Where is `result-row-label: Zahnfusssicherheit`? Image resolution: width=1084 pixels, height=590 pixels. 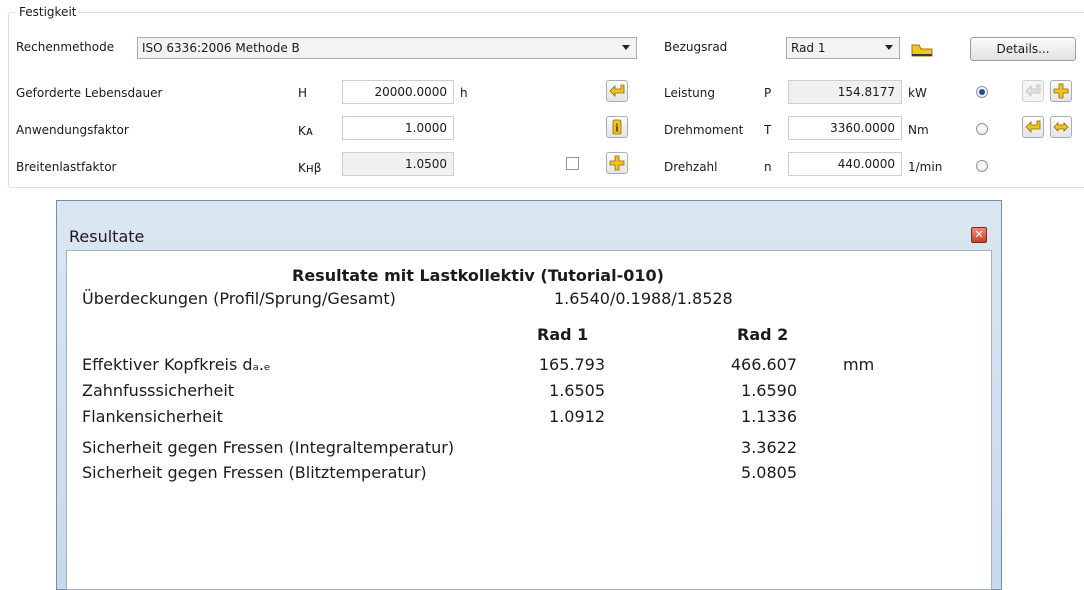 result-row-label: Zahnfusssicherheit is located at coordinates (158, 390).